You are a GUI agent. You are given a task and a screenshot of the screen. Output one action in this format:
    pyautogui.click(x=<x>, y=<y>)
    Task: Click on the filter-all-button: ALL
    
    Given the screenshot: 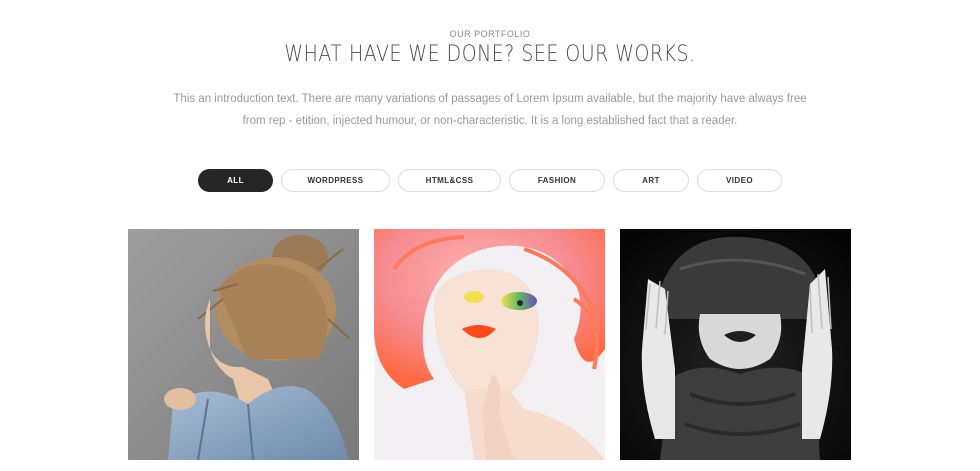 What is the action you would take?
    pyautogui.click(x=235, y=180)
    